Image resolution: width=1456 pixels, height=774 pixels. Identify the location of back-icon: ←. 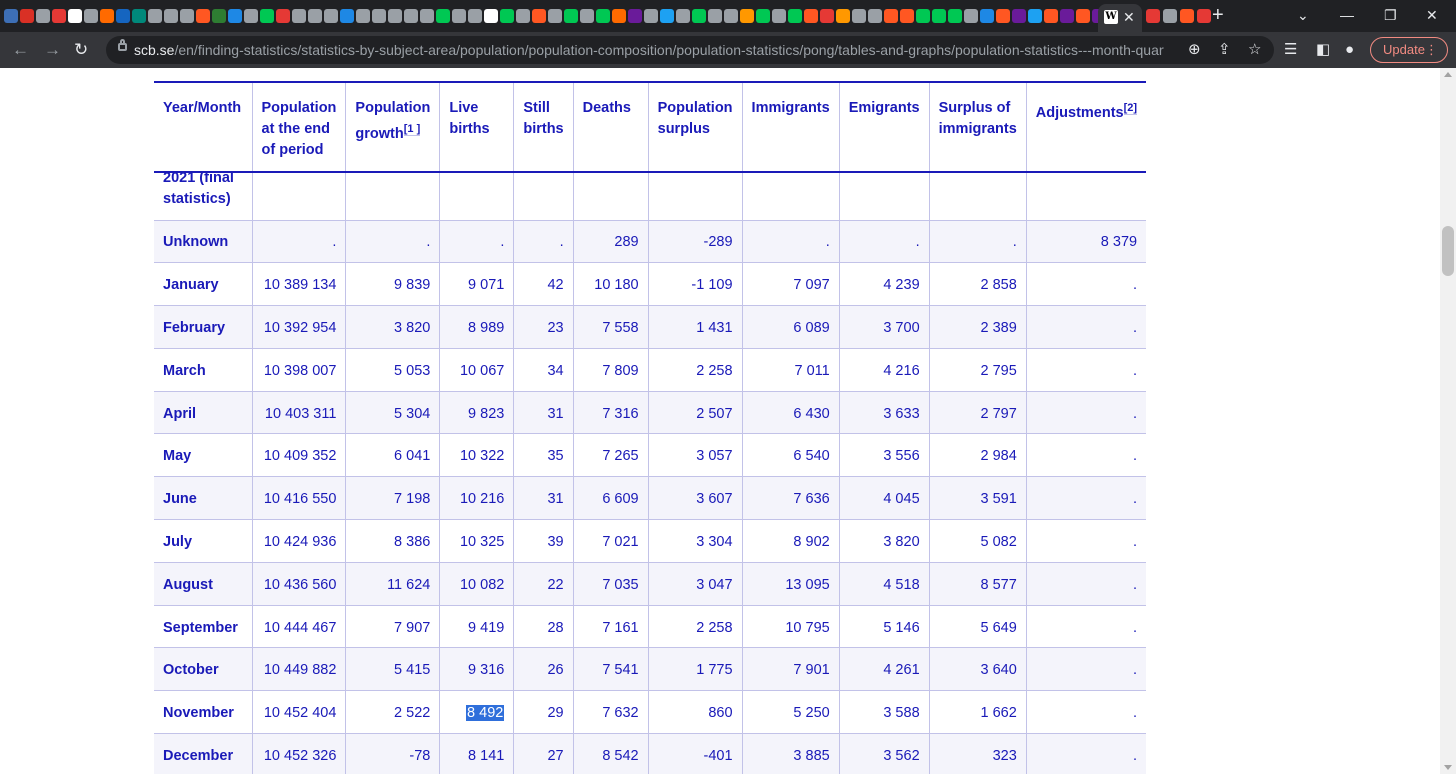
(20, 50).